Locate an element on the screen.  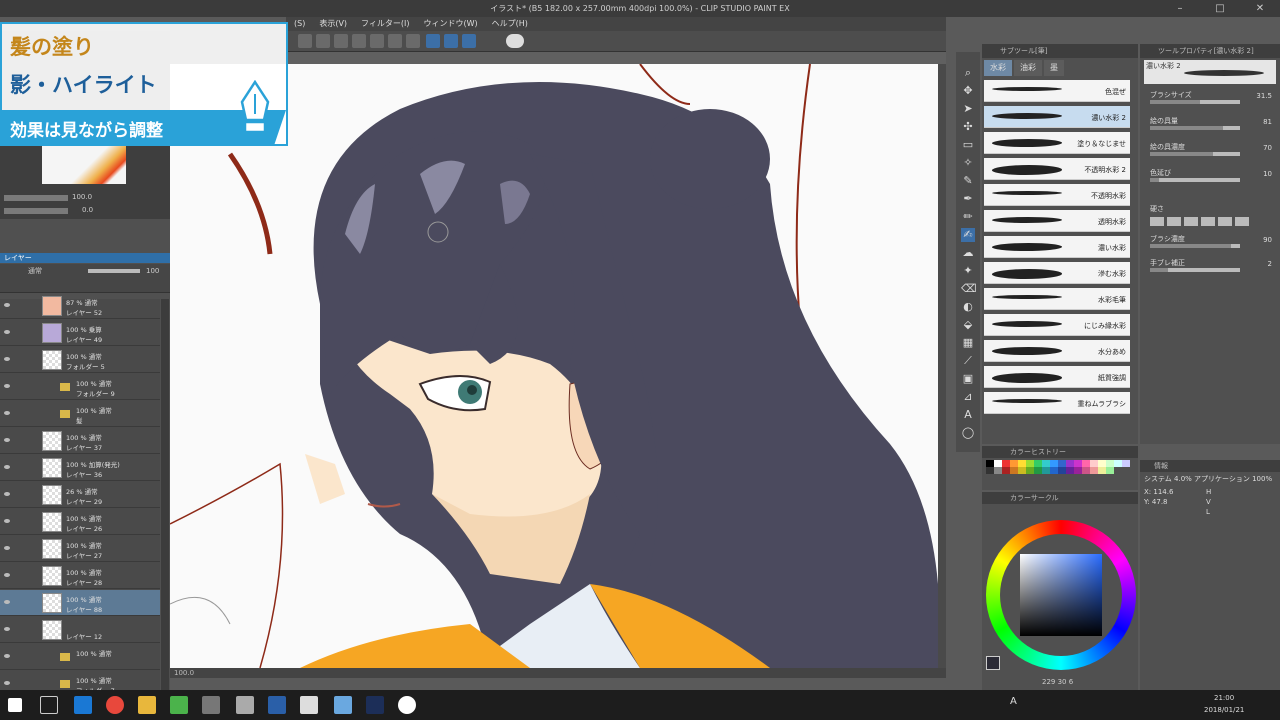
ruler-icon is located at coordinates (395, 41).